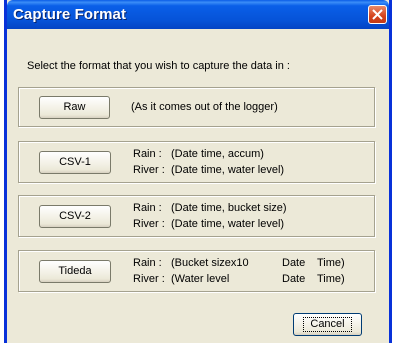 The height and width of the screenshot is (343, 398). Describe the element at coordinates (210, 263) in the screenshot. I see `rain-format: (Bucket sizex10` at that location.